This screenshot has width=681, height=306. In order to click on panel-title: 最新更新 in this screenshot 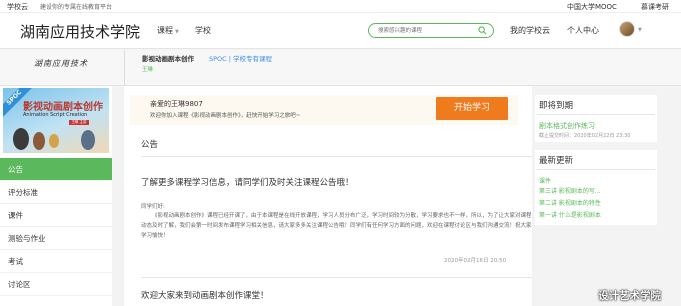, I will do `click(556, 161)`.